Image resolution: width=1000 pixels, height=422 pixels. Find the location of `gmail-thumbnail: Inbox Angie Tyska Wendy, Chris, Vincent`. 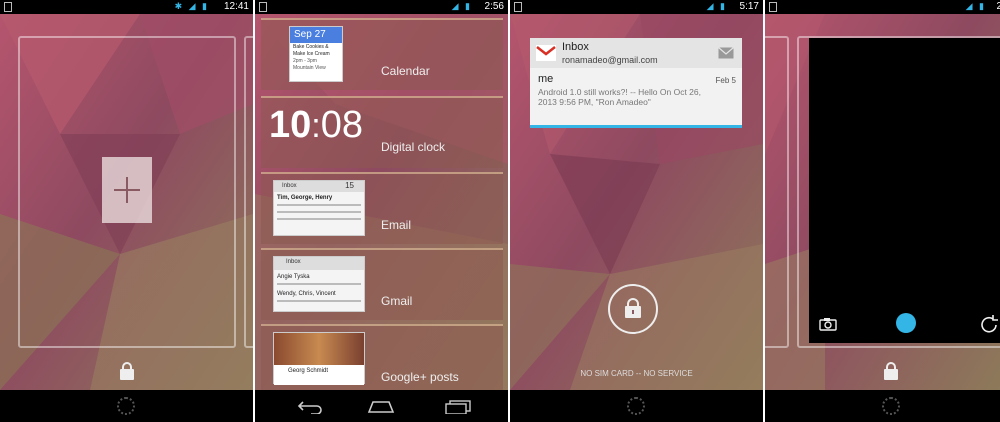

gmail-thumbnail: Inbox Angie Tyska Wendy, Chris, Vincent is located at coordinates (319, 284).